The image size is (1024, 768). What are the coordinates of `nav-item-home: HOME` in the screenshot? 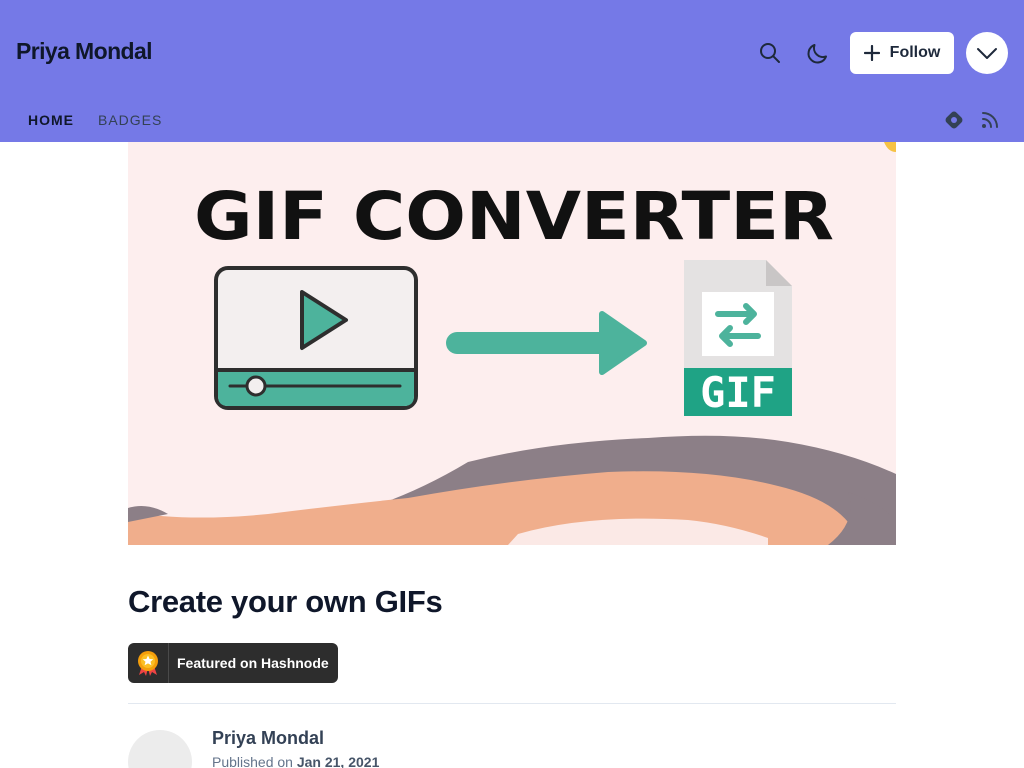 It's located at (51, 120).